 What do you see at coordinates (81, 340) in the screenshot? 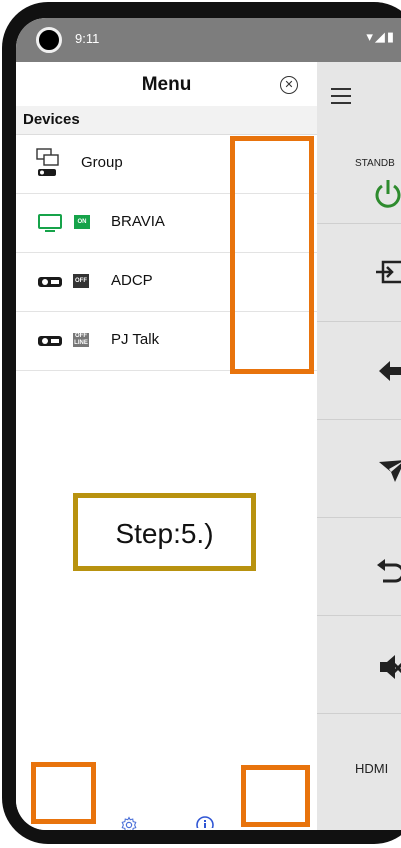
I see `status-badge-offline: OFF LINE` at bounding box center [81, 340].